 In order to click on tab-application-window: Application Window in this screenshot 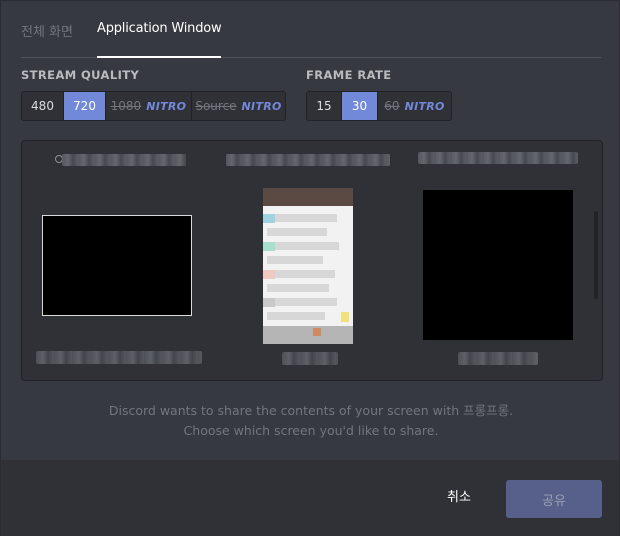, I will do `click(159, 39)`.